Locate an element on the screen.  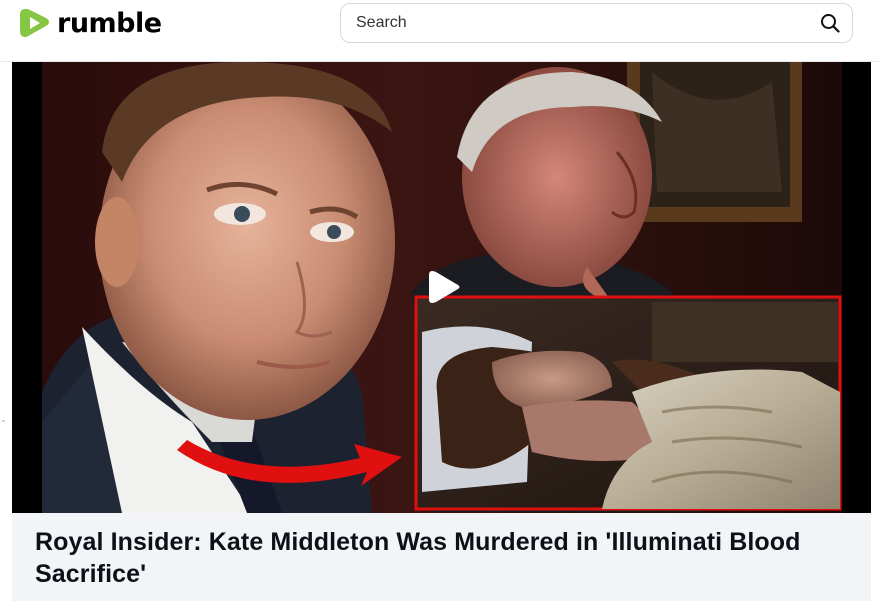
search-bar is located at coordinates (596, 23).